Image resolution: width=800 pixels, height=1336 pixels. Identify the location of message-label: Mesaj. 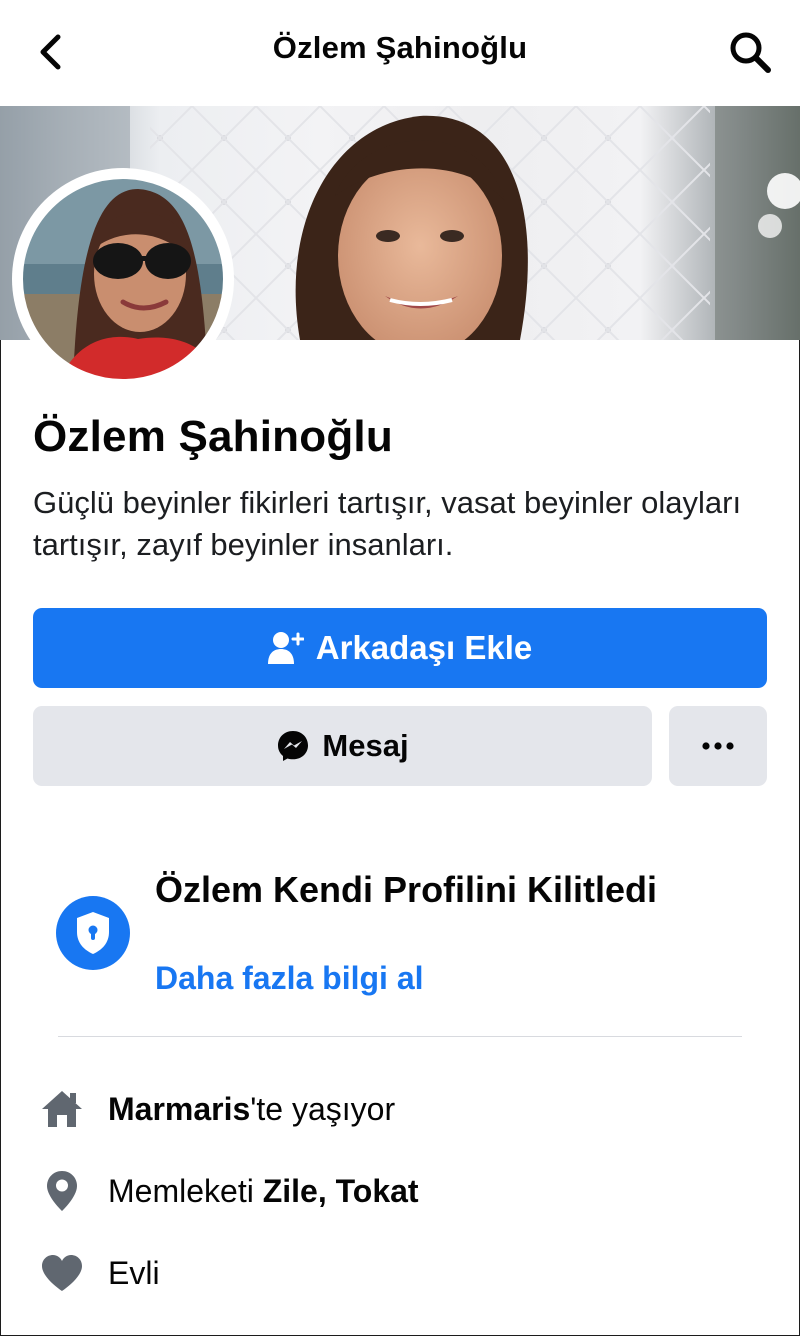
(365, 745).